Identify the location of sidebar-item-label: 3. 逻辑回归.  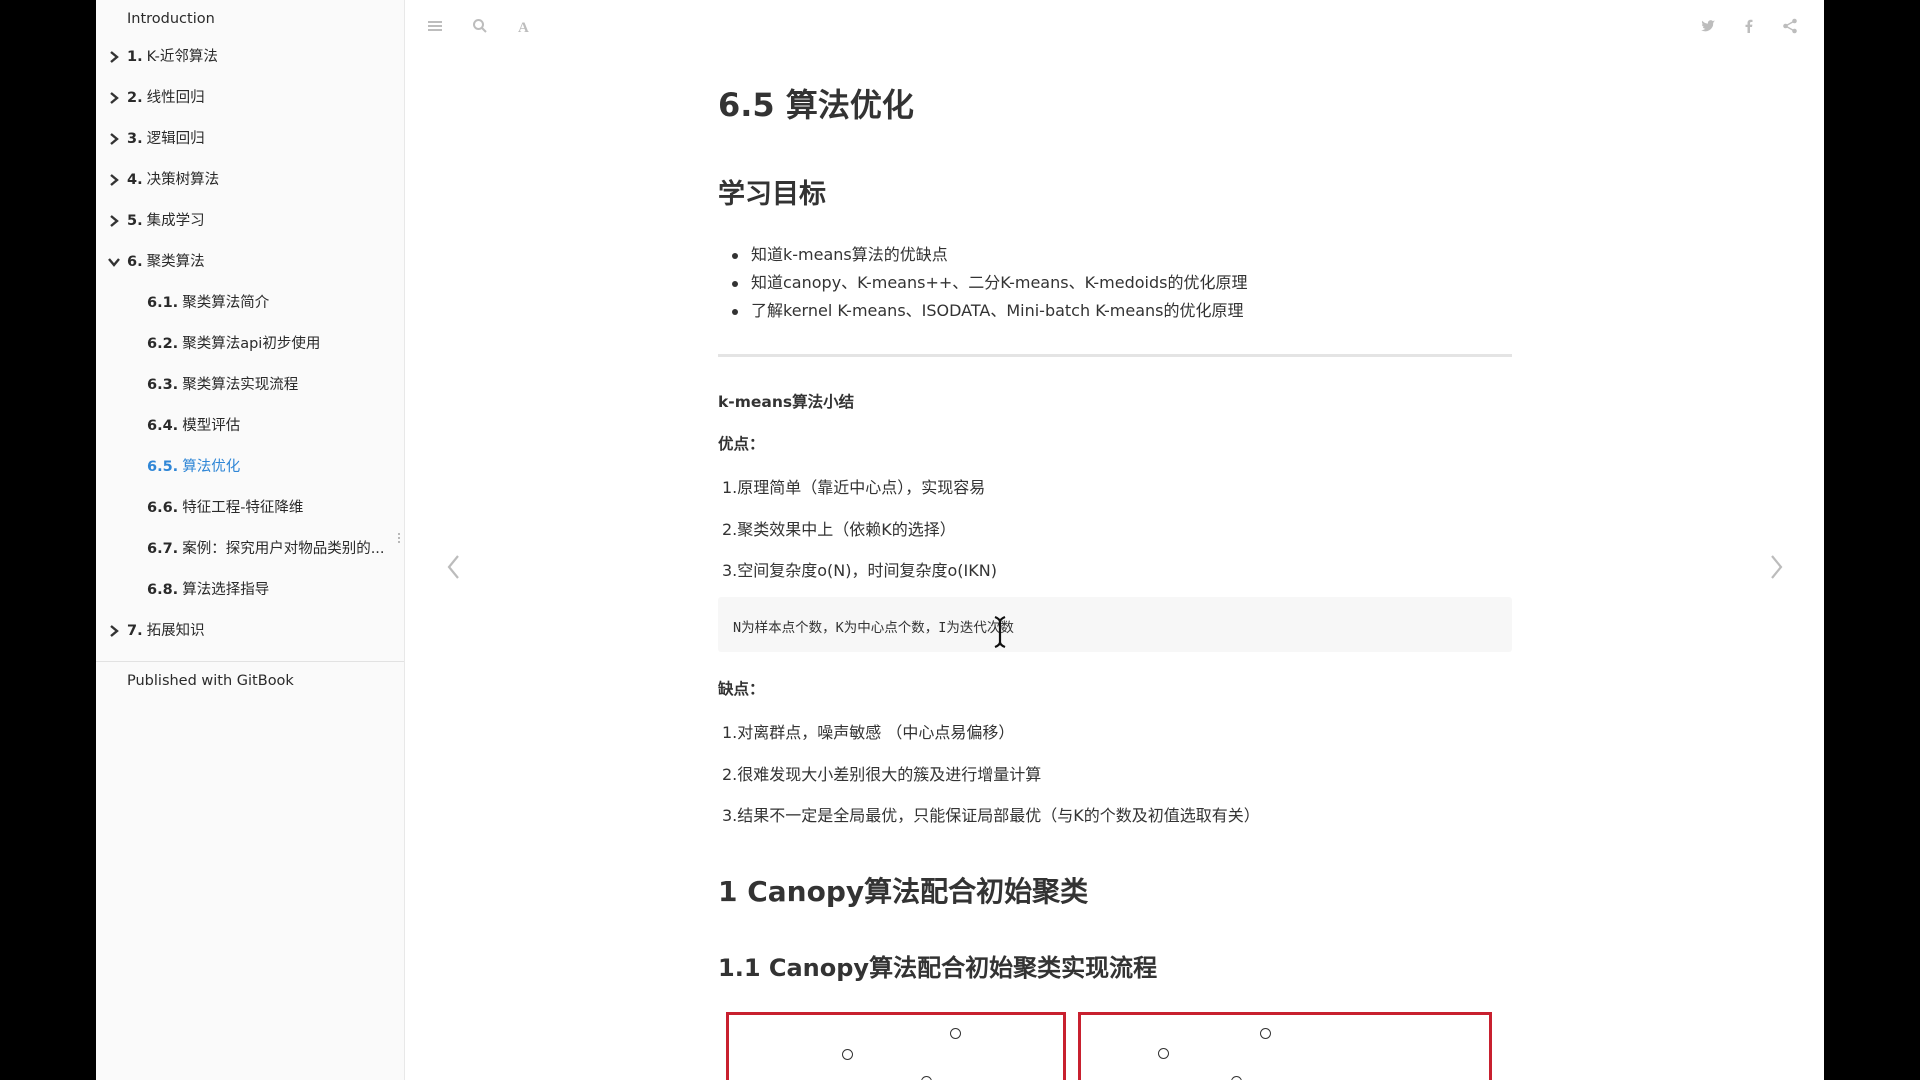
(166, 139).